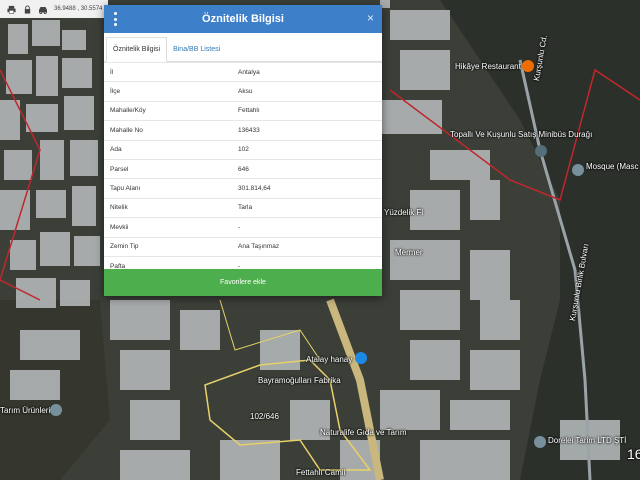  Describe the element at coordinates (137, 49) in the screenshot. I see `tab-attributes: Öznitelik Bilgisi` at that location.